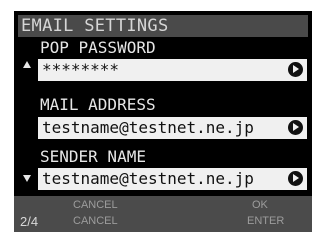 This screenshot has width=325, height=244. What do you see at coordinates (27, 178) in the screenshot?
I see `scroll-down-icon` at bounding box center [27, 178].